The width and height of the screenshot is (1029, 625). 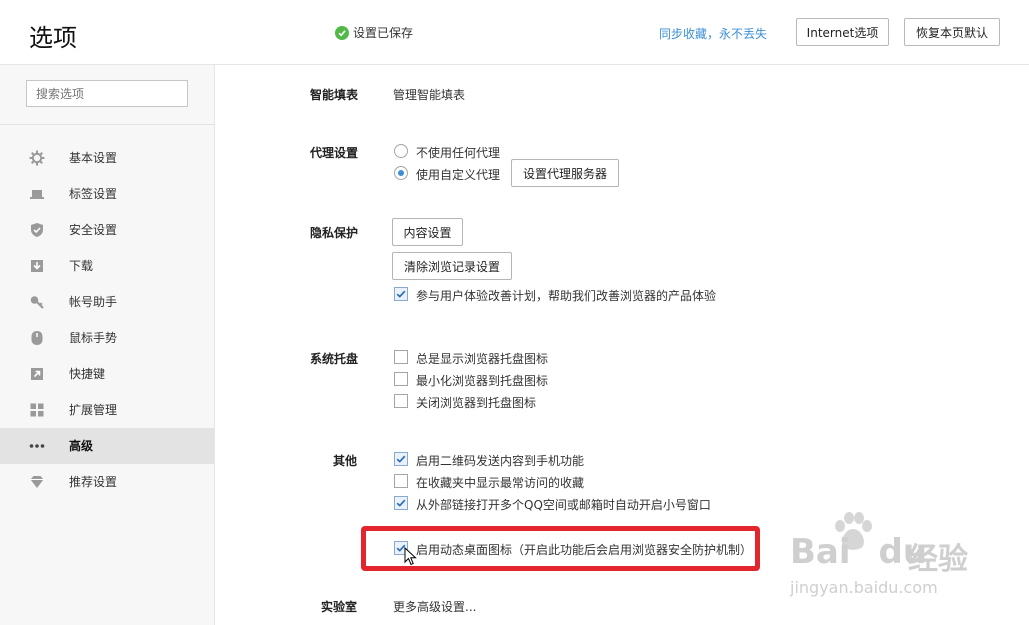 What do you see at coordinates (500, 483) in the screenshot?
I see `frequent-favorites-label: 在收藏夹中显示最常访问的收藏` at bounding box center [500, 483].